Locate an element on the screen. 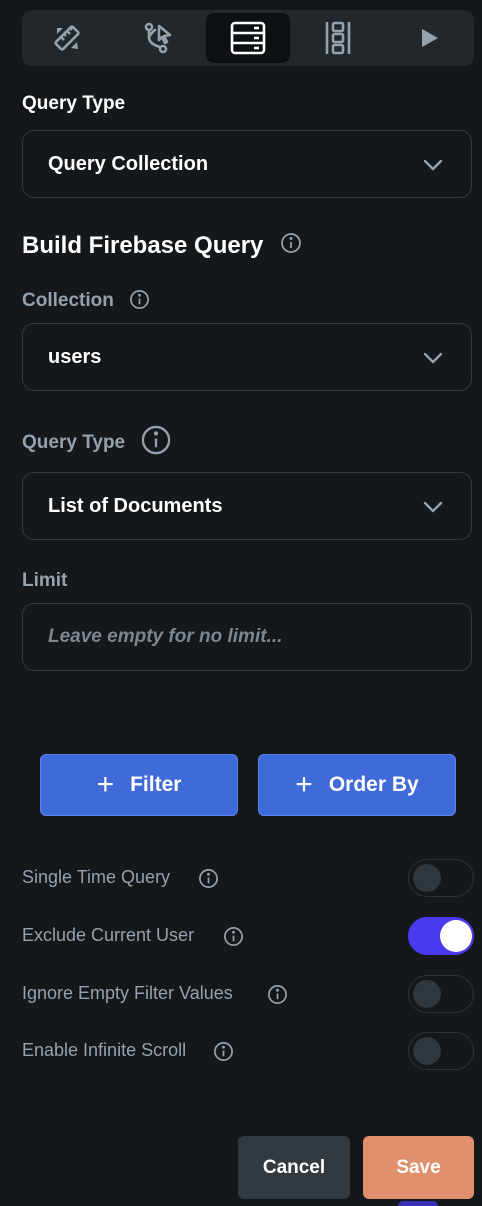  tab-preview is located at coordinates (429, 38).